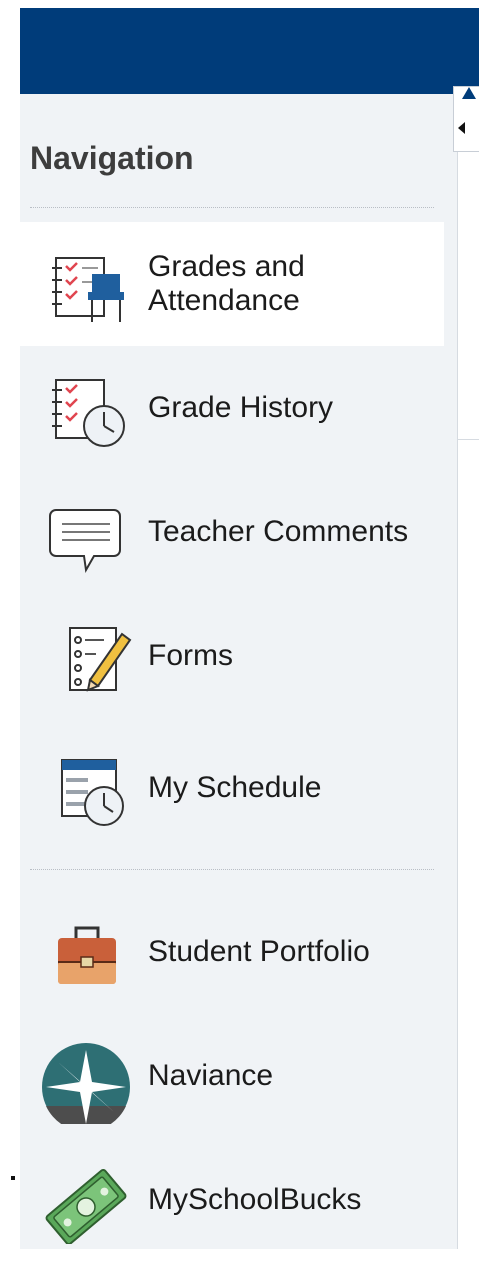 This screenshot has height=1262, width=479. What do you see at coordinates (85, 541) in the screenshot?
I see `teacher-comments-icon` at bounding box center [85, 541].